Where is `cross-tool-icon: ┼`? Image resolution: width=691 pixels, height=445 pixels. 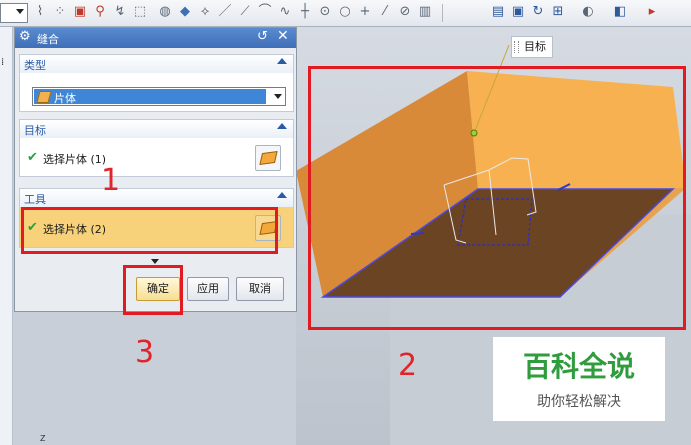 cross-tool-icon: ┼ is located at coordinates (305, 12).